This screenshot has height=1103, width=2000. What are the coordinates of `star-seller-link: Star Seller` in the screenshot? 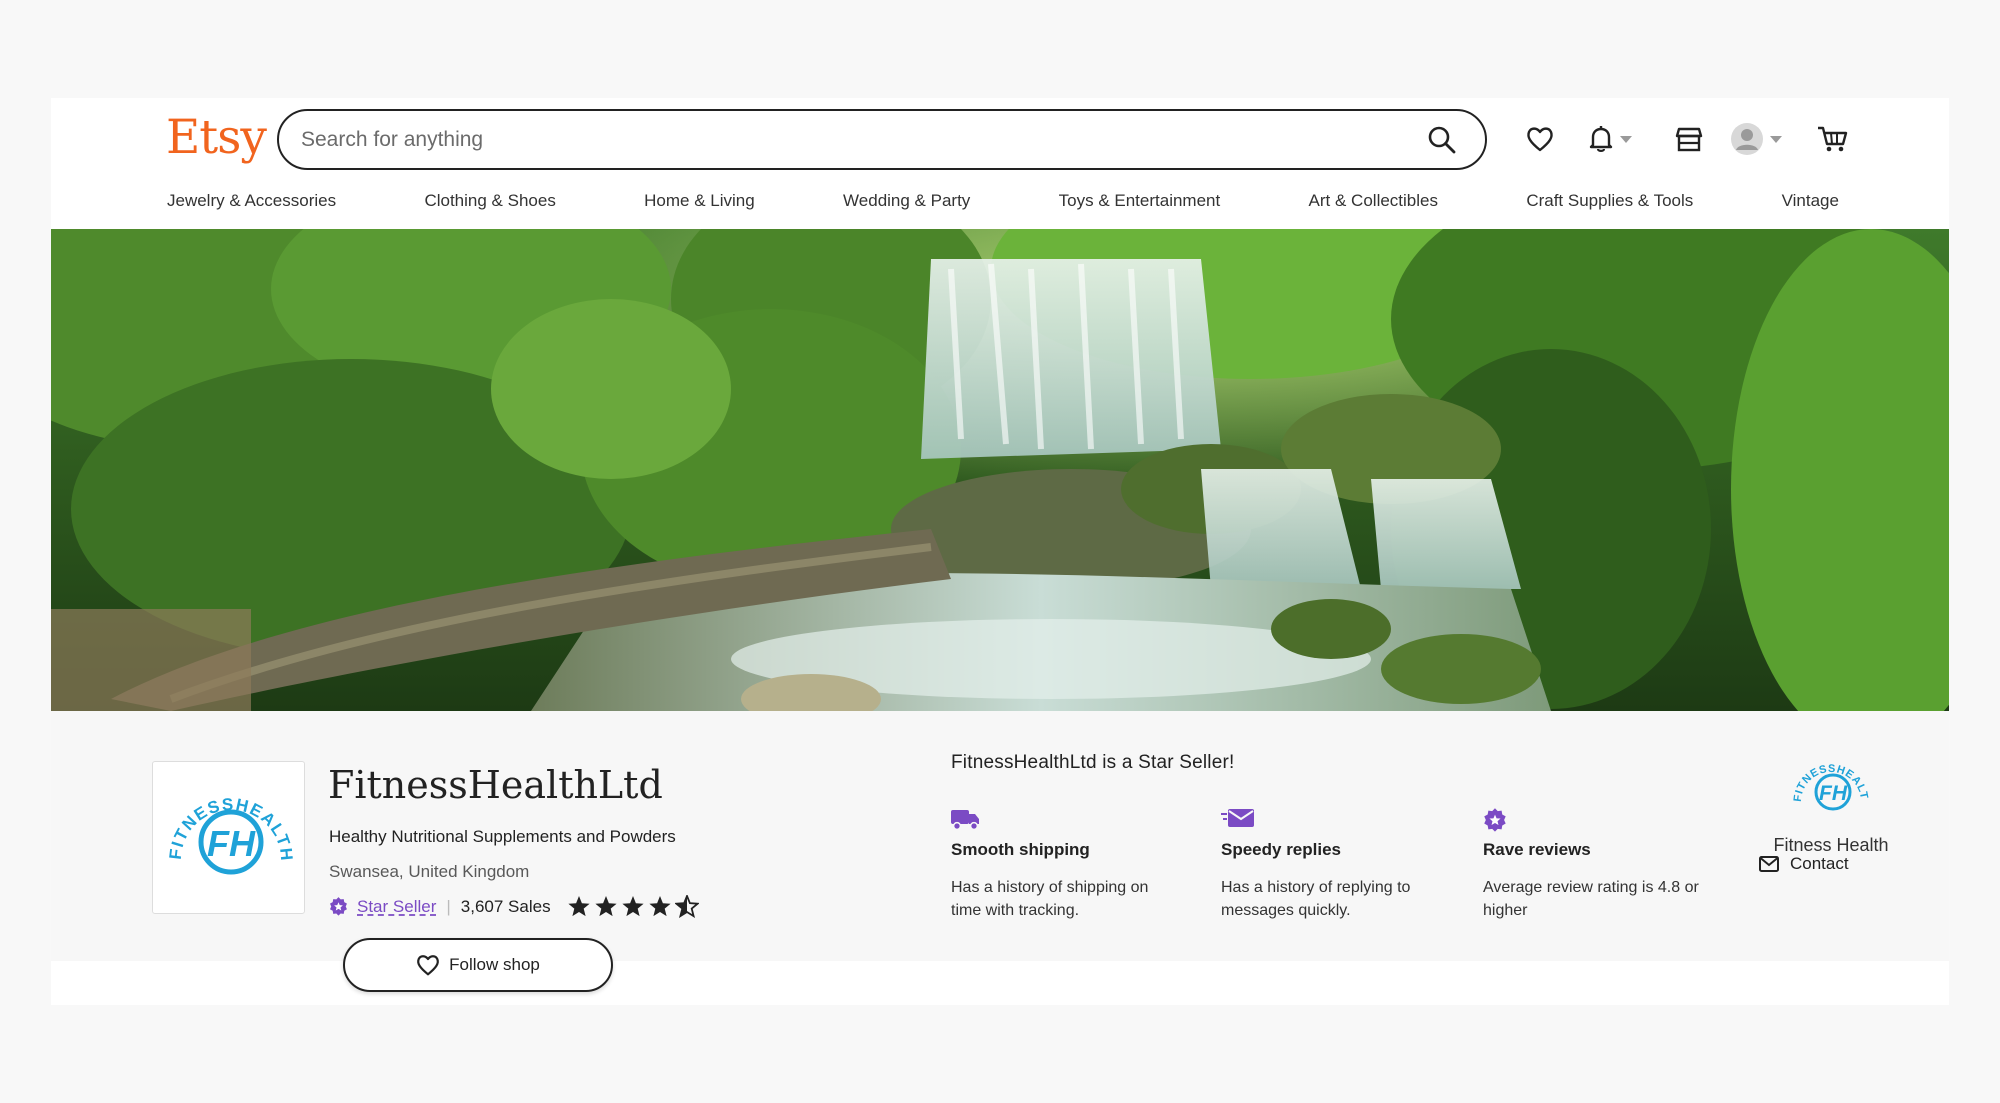 It's located at (396, 907).